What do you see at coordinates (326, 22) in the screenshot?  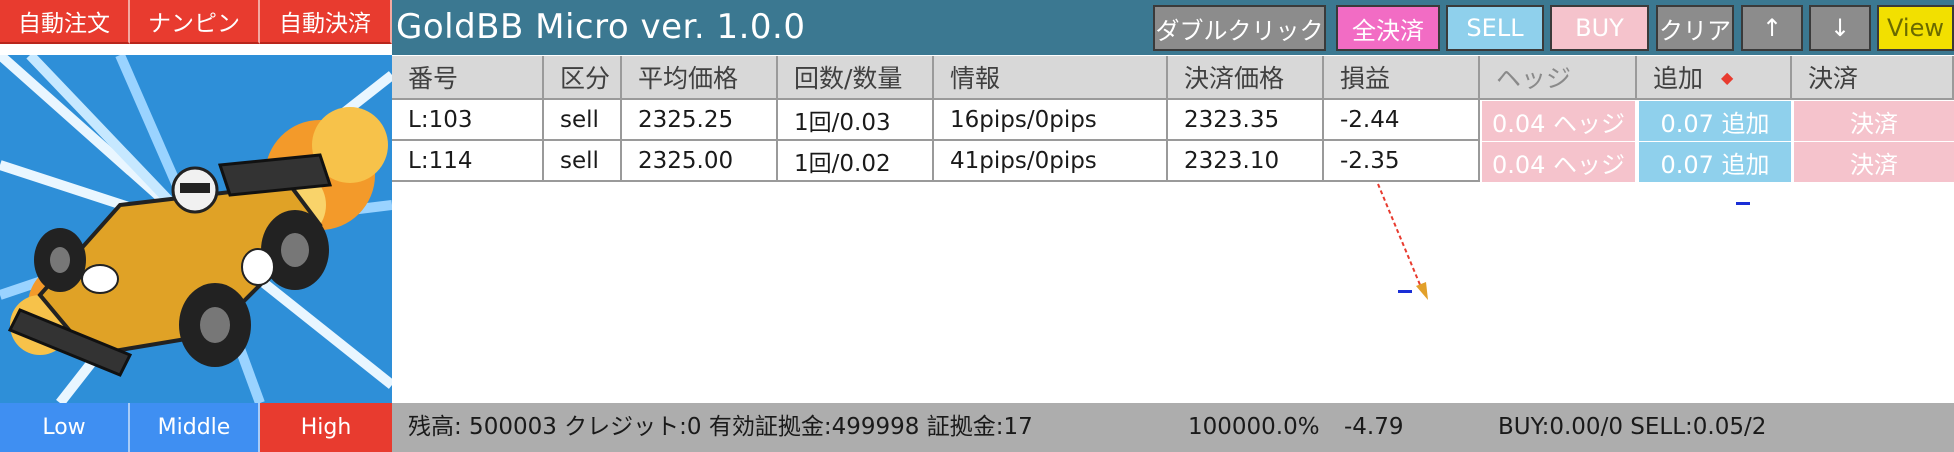 I see `auto-settle-button: 自動決済` at bounding box center [326, 22].